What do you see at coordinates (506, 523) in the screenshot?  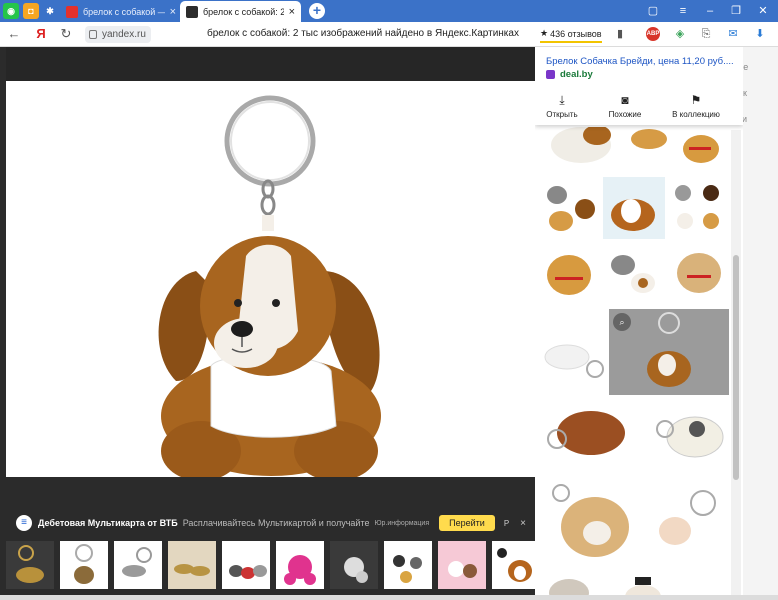 I see `ad-label: Р` at bounding box center [506, 523].